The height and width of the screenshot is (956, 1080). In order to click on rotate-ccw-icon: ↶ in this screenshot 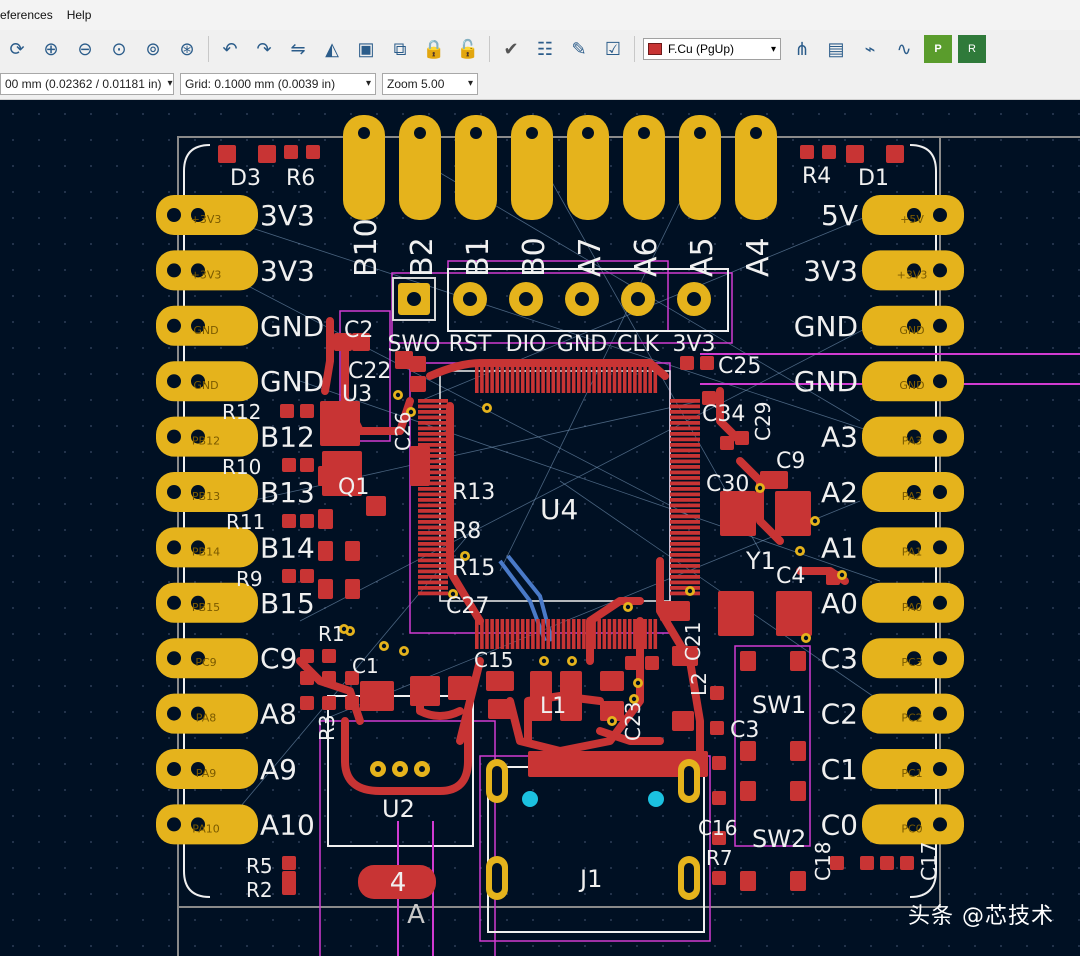, I will do `click(230, 49)`.